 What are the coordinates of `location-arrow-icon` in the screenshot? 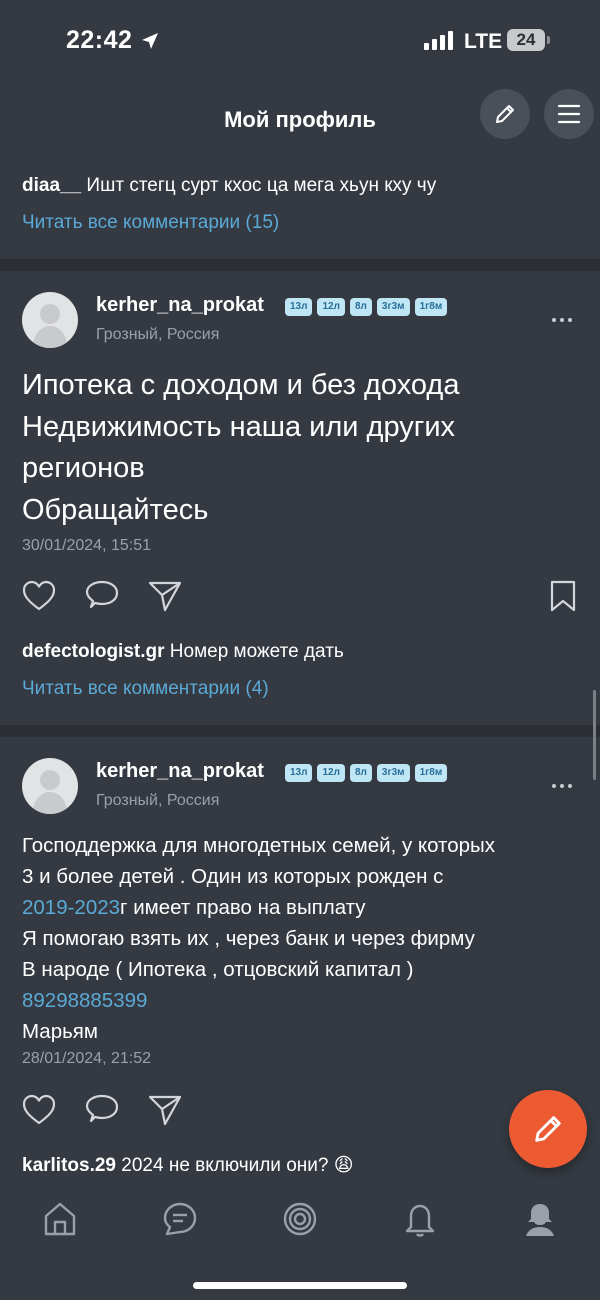 It's located at (150, 41).